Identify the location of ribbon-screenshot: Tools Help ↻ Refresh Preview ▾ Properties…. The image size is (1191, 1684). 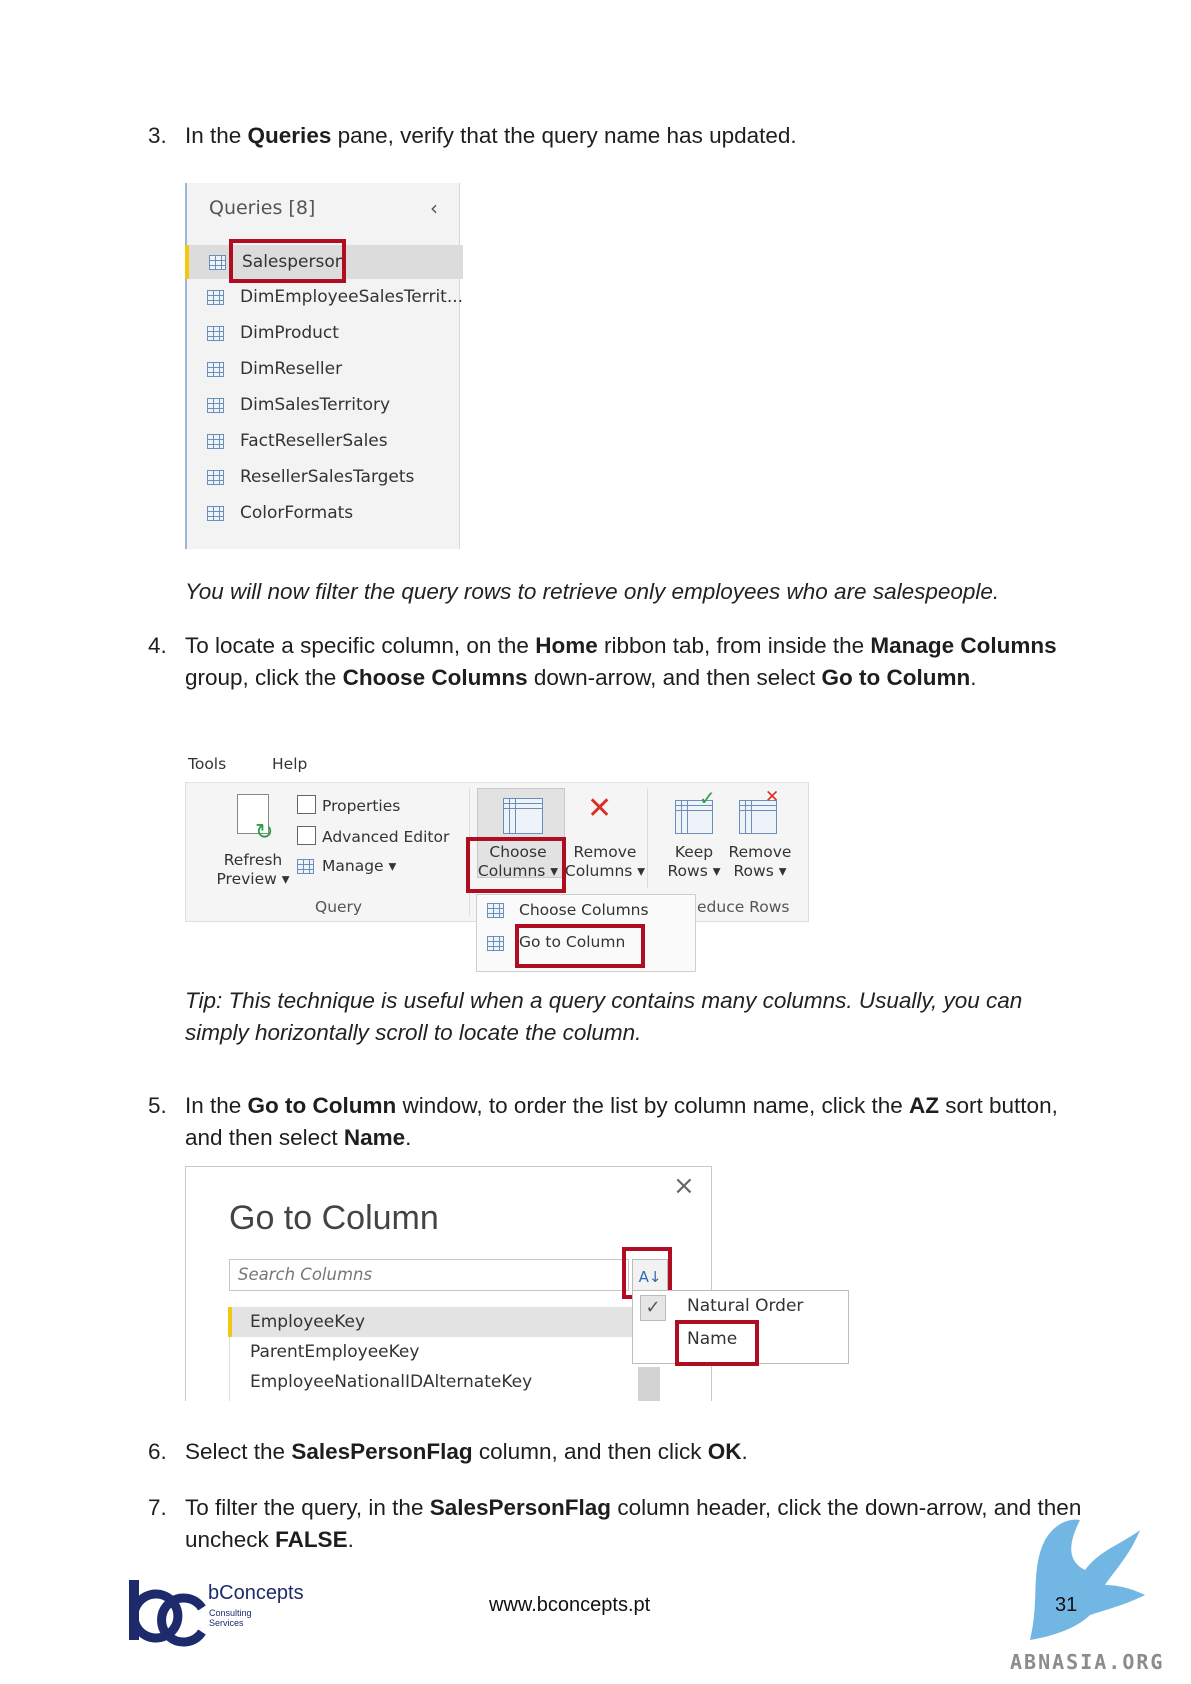
(497, 861).